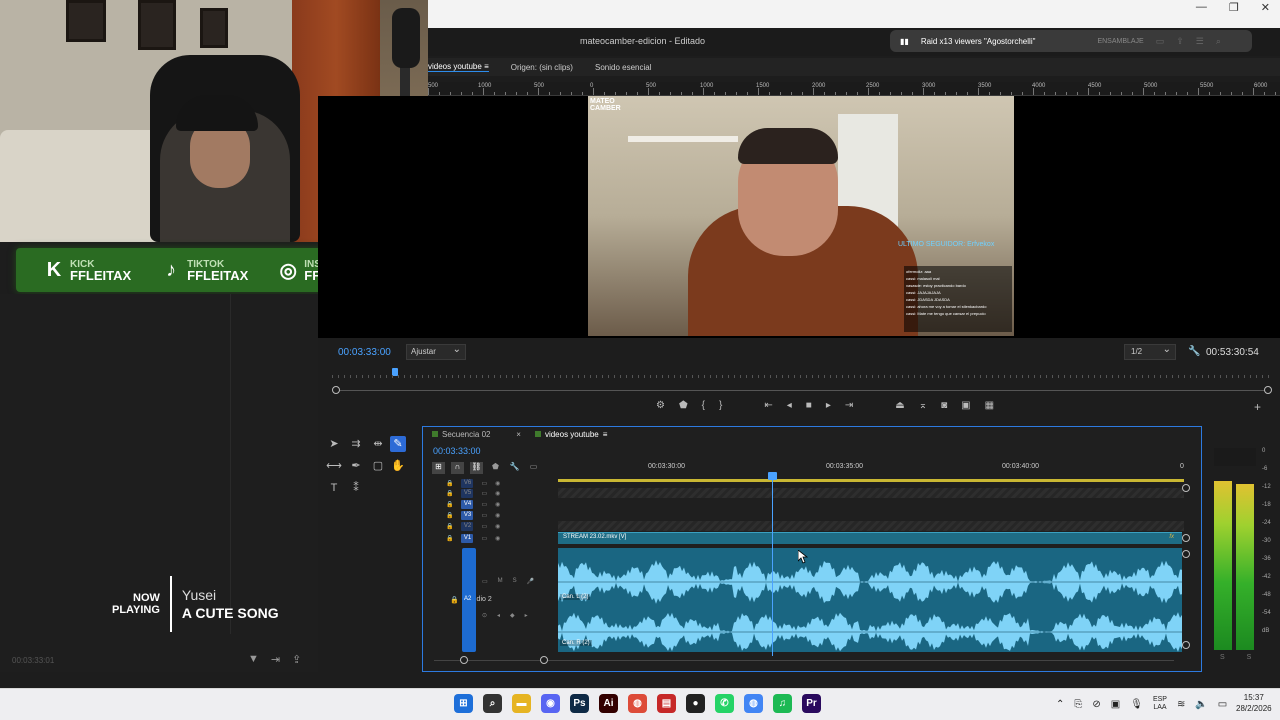  I want to click on close-tab-icon: ×, so click(518, 434).